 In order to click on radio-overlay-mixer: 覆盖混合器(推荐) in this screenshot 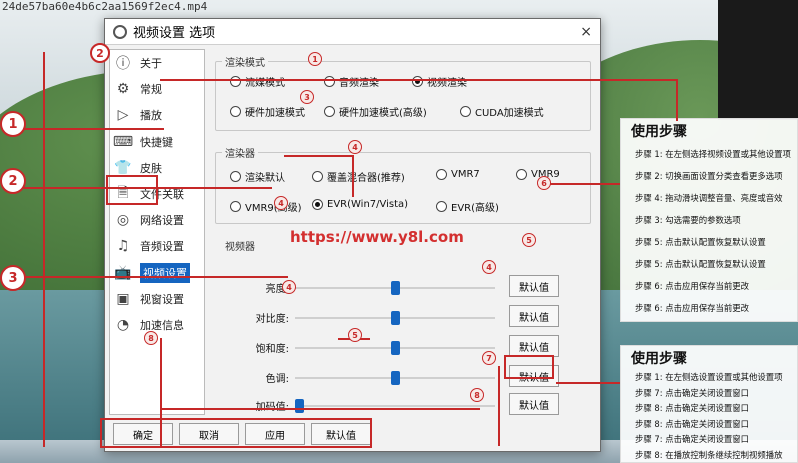, I will do `click(358, 176)`.